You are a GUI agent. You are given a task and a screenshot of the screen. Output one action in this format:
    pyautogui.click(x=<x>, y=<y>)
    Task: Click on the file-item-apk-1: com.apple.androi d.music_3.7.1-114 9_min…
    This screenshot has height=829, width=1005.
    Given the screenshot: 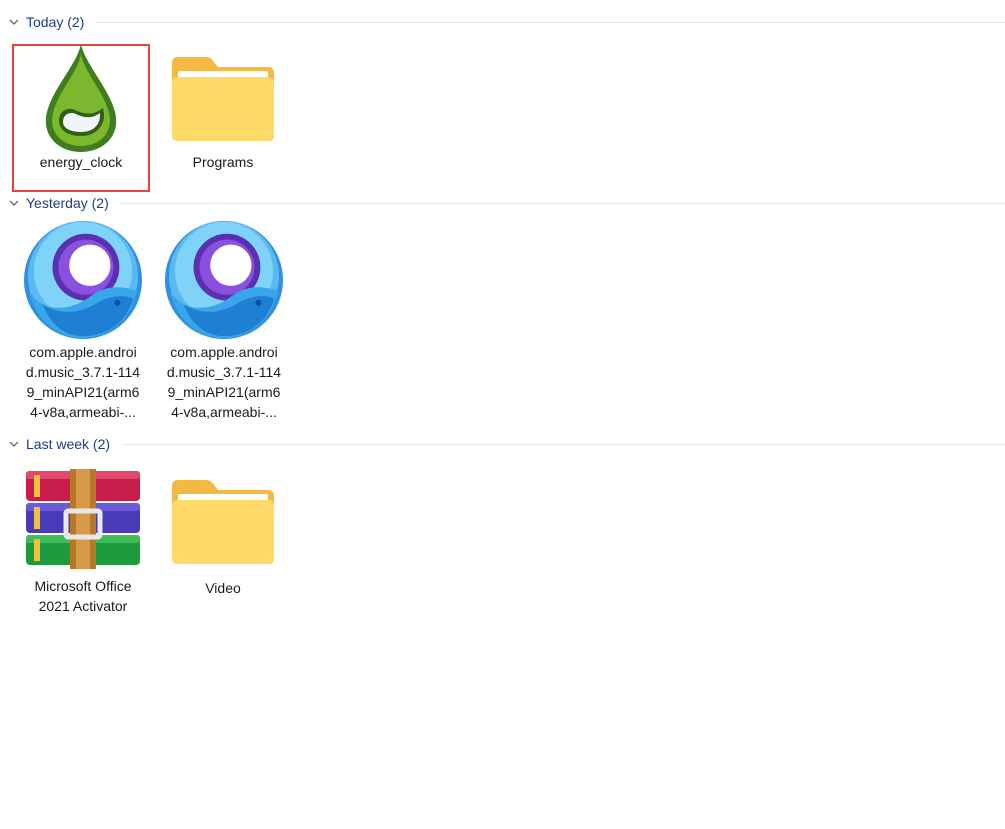 What is the action you would take?
    pyautogui.click(x=83, y=321)
    